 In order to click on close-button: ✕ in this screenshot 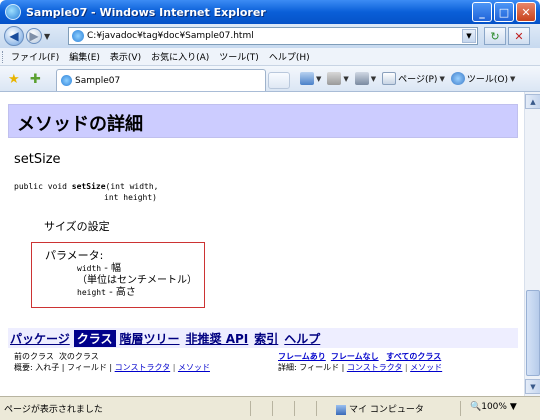, I will do `click(526, 12)`.